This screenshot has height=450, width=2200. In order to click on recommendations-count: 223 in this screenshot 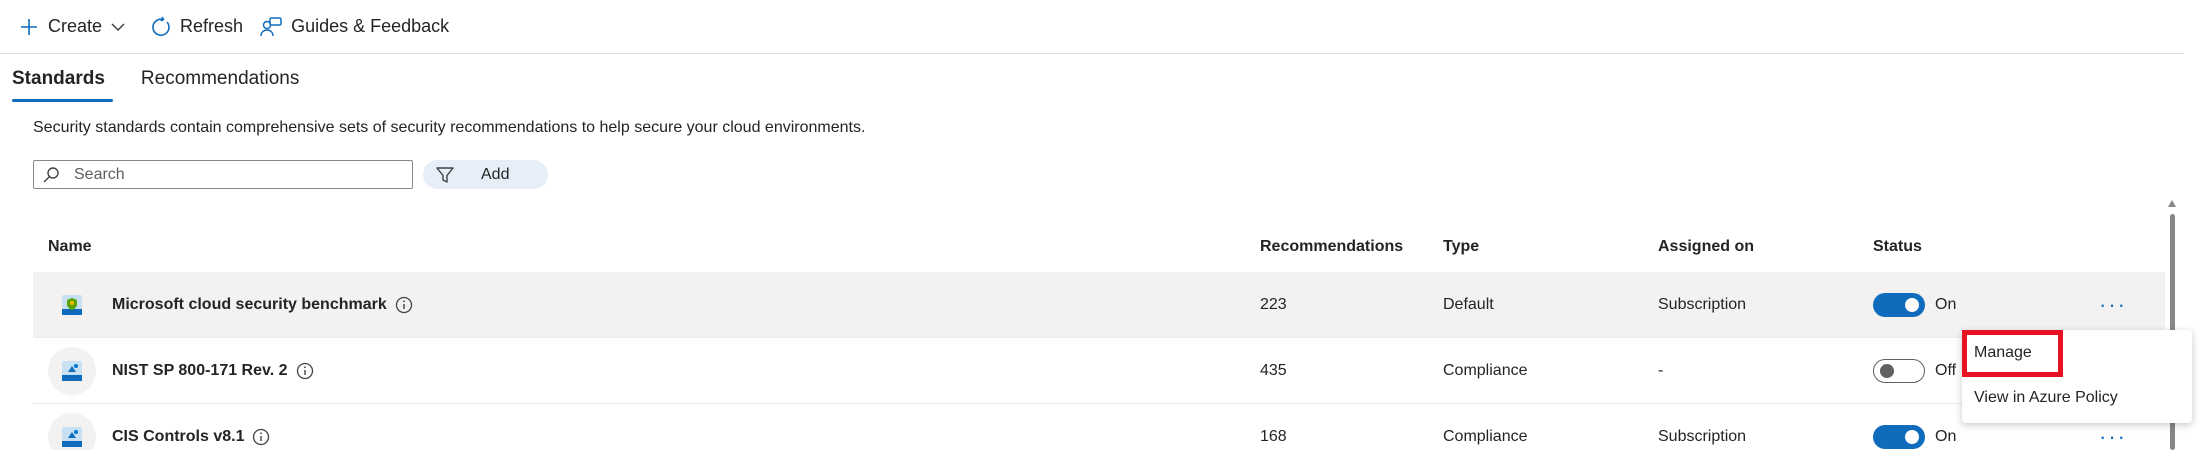, I will do `click(1273, 304)`.